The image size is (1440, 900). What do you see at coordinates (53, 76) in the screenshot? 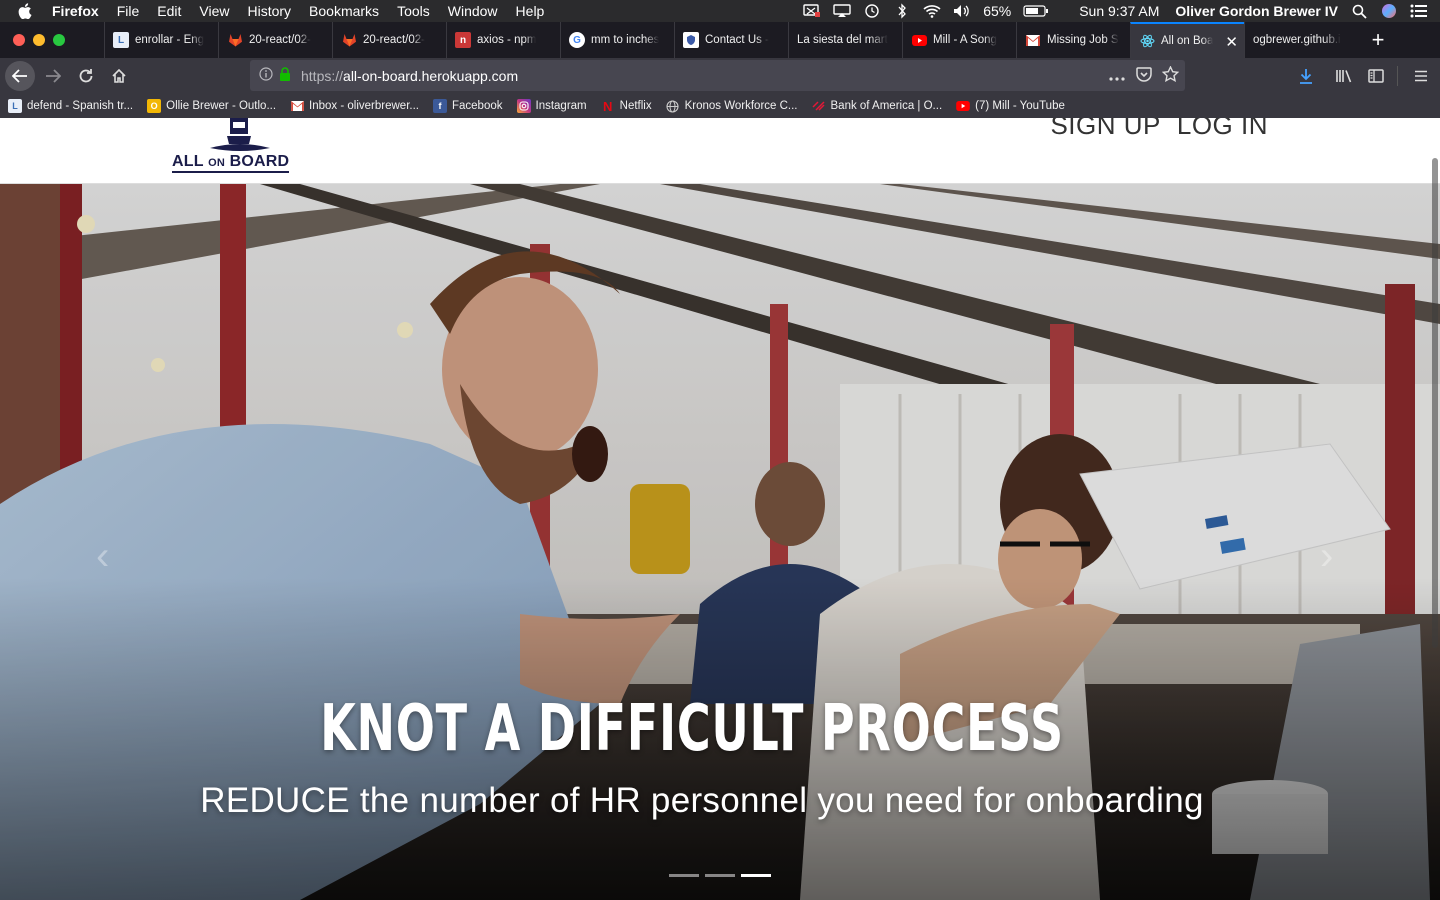
I see `forward-button` at bounding box center [53, 76].